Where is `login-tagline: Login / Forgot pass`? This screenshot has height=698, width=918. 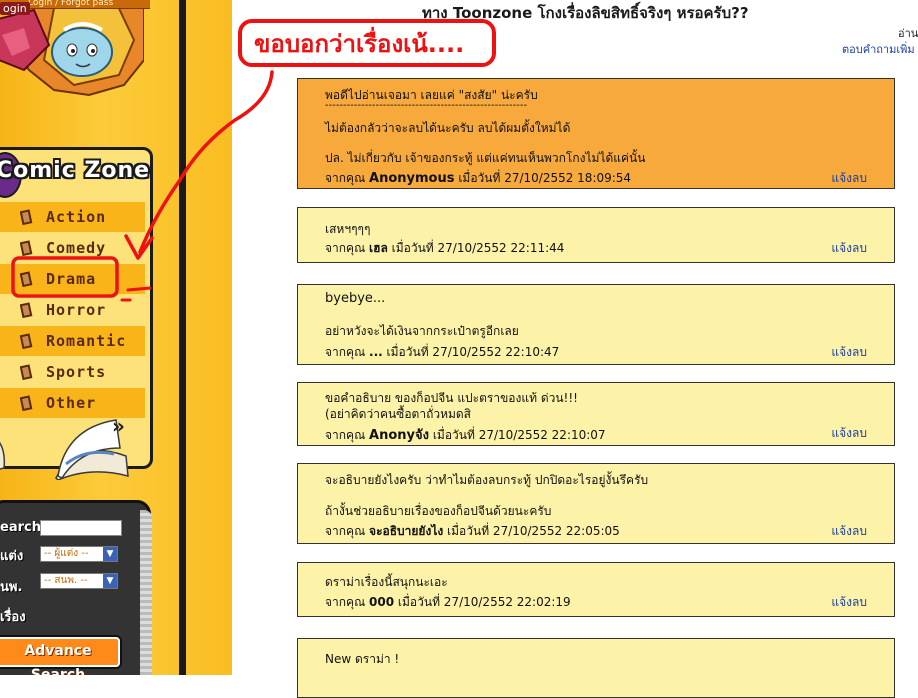 login-tagline: Login / Forgot pass is located at coordinates (70, 4).